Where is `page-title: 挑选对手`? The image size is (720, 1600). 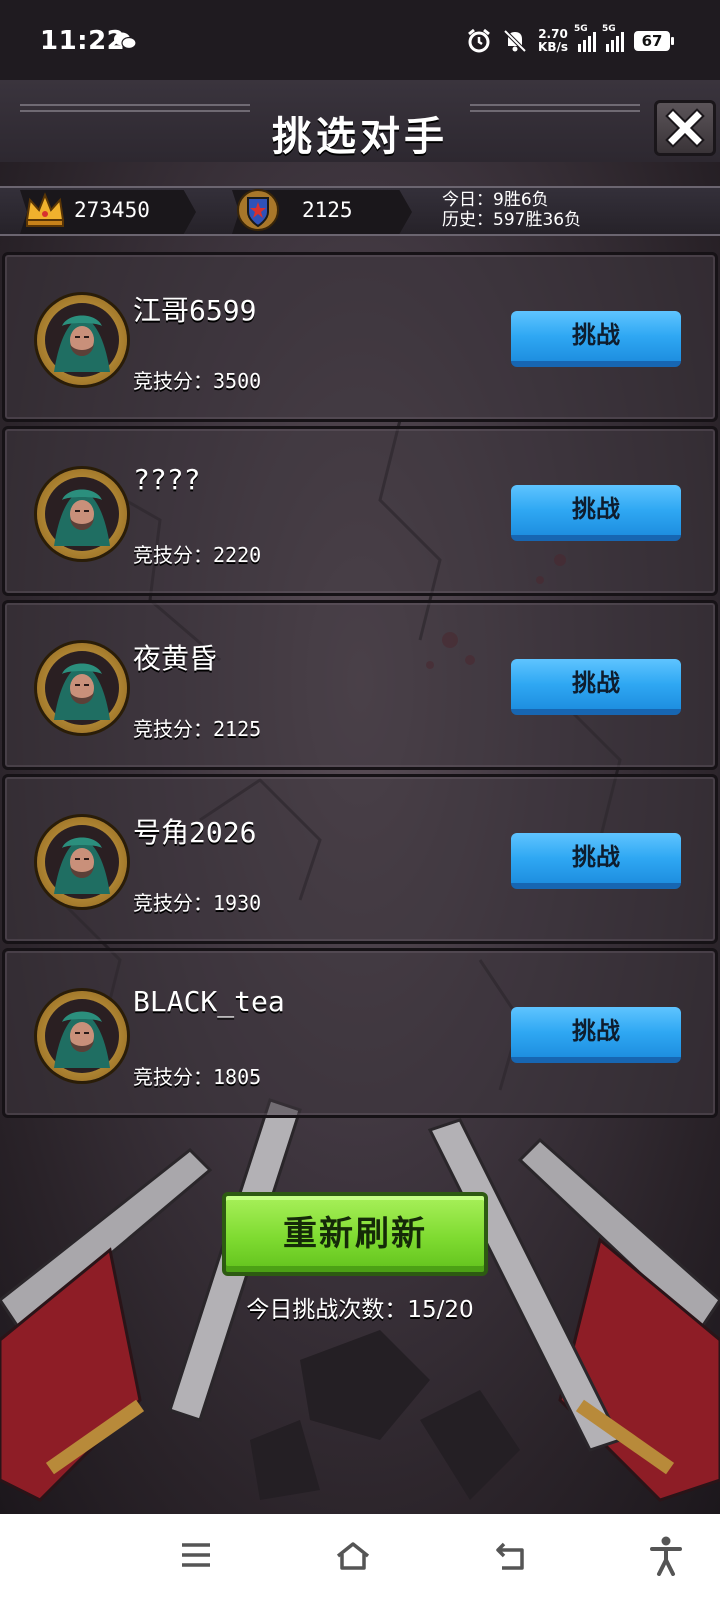
page-title: 挑选对手 is located at coordinates (360, 137).